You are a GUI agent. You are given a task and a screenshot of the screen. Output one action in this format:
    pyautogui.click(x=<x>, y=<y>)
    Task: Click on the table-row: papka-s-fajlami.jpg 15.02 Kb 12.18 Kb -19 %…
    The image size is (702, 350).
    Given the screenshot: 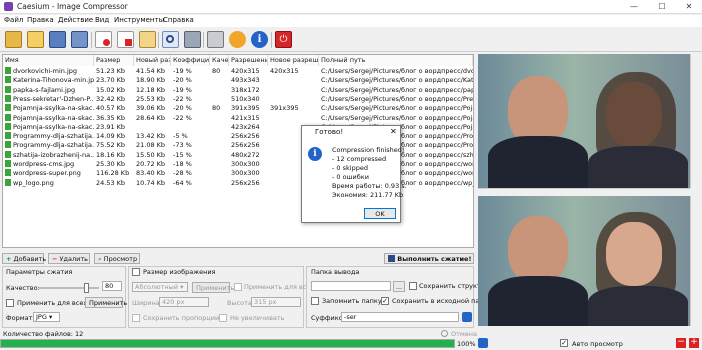 What is the action you would take?
    pyautogui.click(x=238, y=90)
    